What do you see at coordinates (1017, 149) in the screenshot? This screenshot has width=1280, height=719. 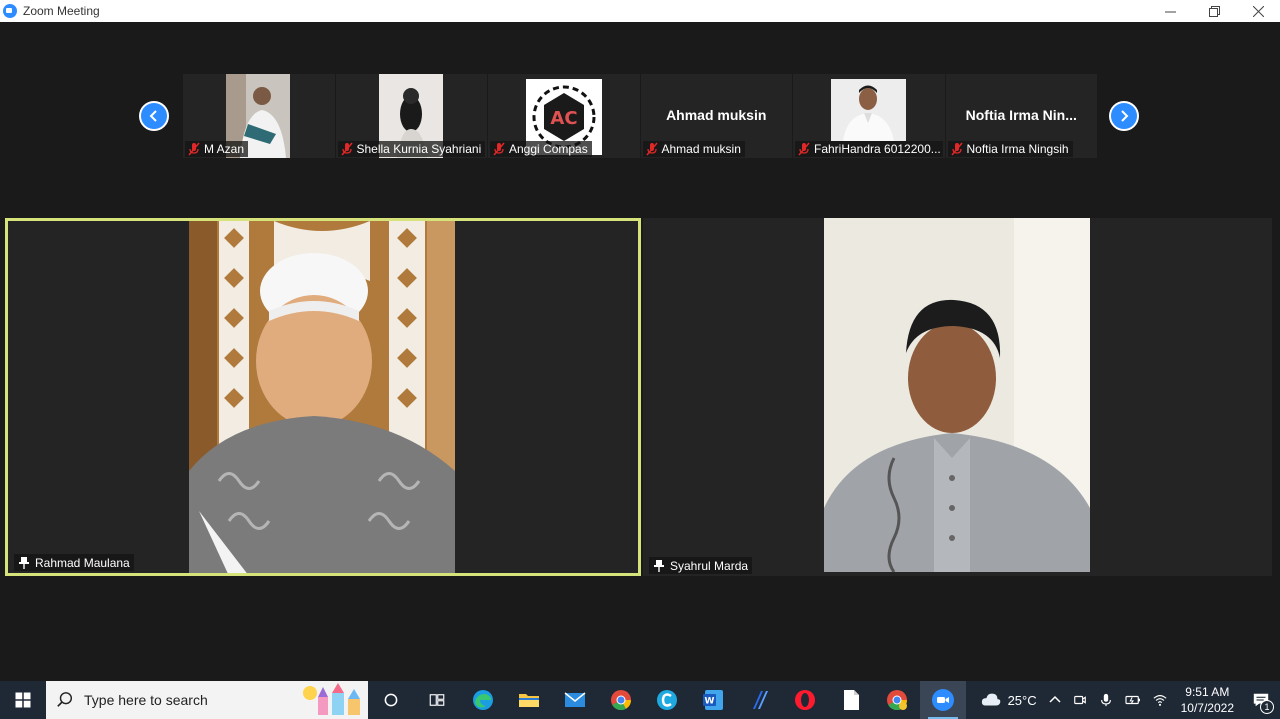 I see `participant-name: Noftia Irma Ningsih` at bounding box center [1017, 149].